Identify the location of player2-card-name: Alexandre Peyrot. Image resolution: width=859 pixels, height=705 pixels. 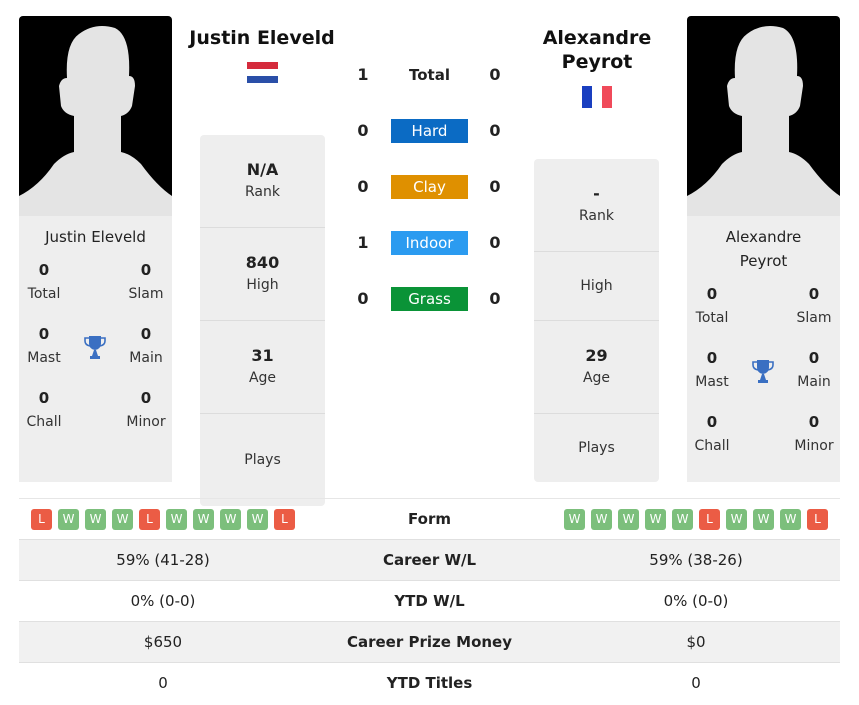
(763, 249).